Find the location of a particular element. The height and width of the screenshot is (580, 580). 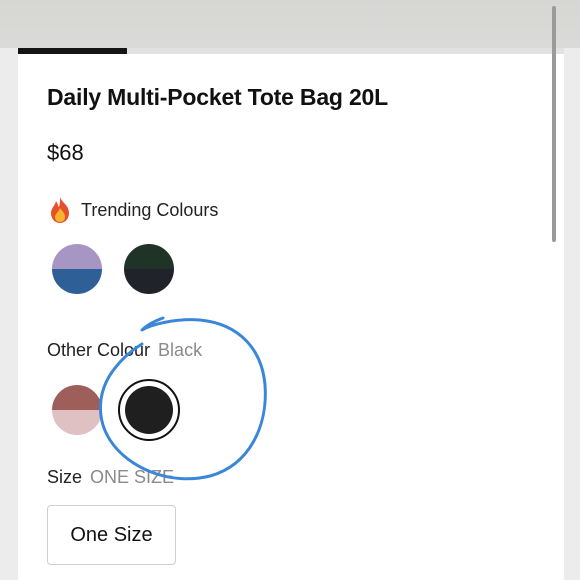

trending-colours-heading: Trending Colours is located at coordinates (132, 210).